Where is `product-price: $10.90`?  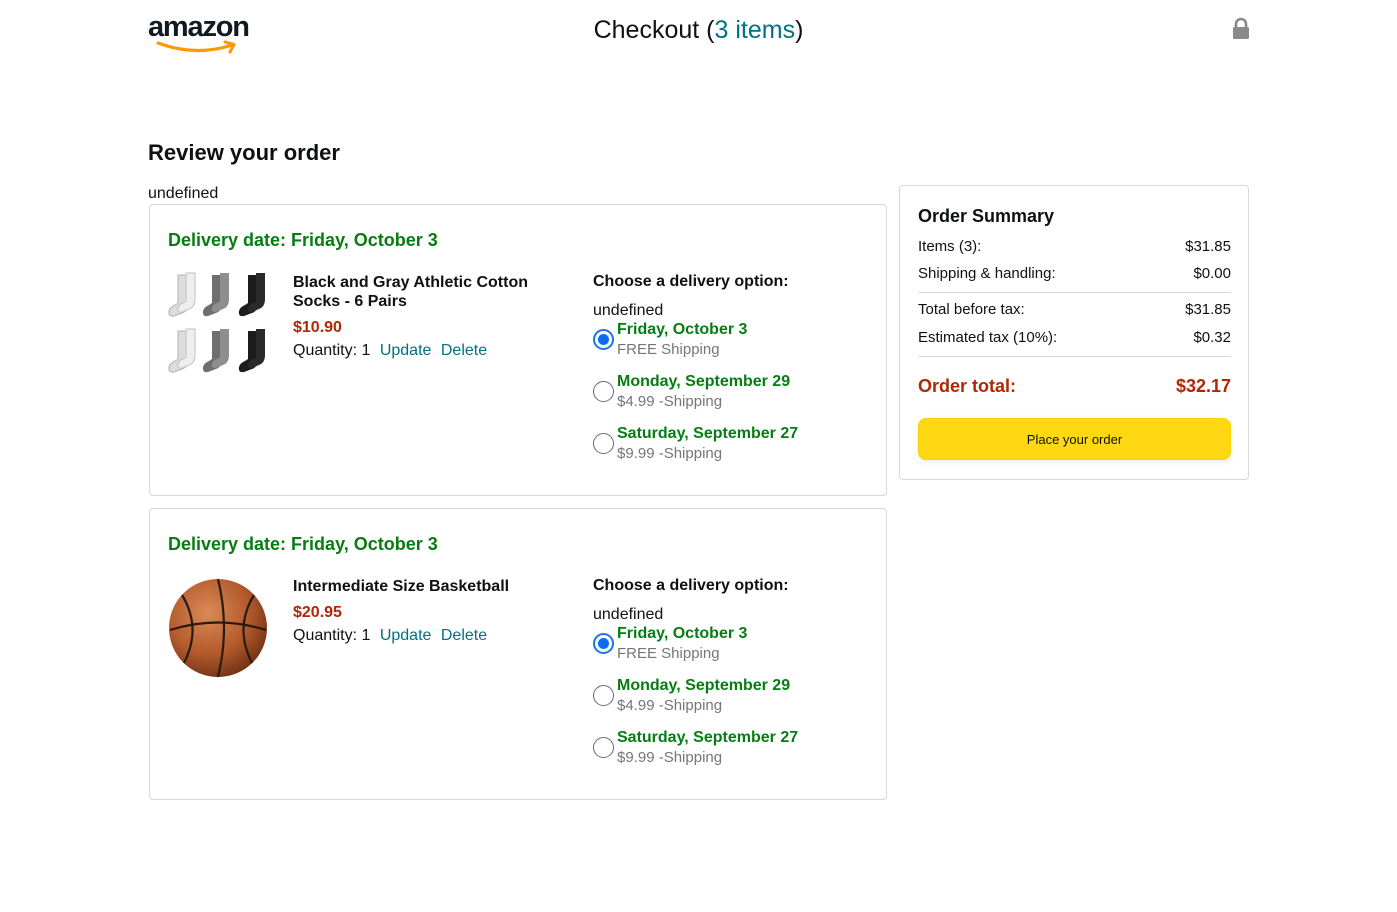
product-price: $10.90 is located at coordinates (317, 327).